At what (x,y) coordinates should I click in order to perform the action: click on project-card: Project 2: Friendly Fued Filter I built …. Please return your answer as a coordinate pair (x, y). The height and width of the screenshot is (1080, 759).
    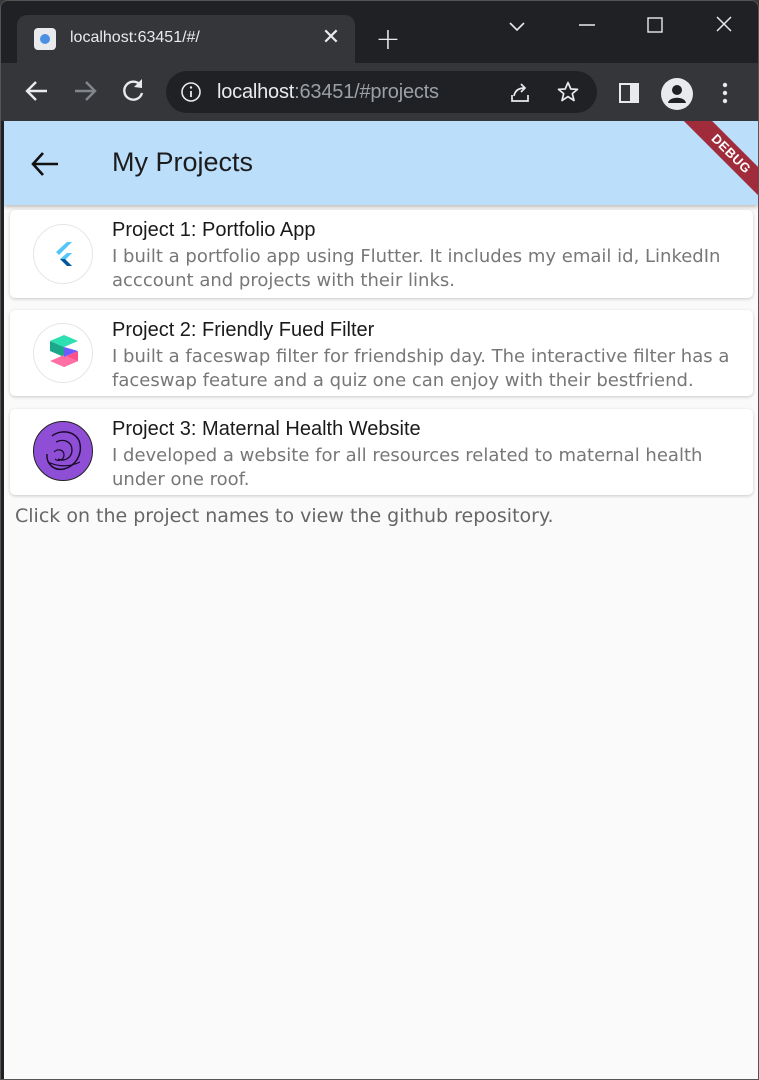
    Looking at the image, I should click on (381, 353).